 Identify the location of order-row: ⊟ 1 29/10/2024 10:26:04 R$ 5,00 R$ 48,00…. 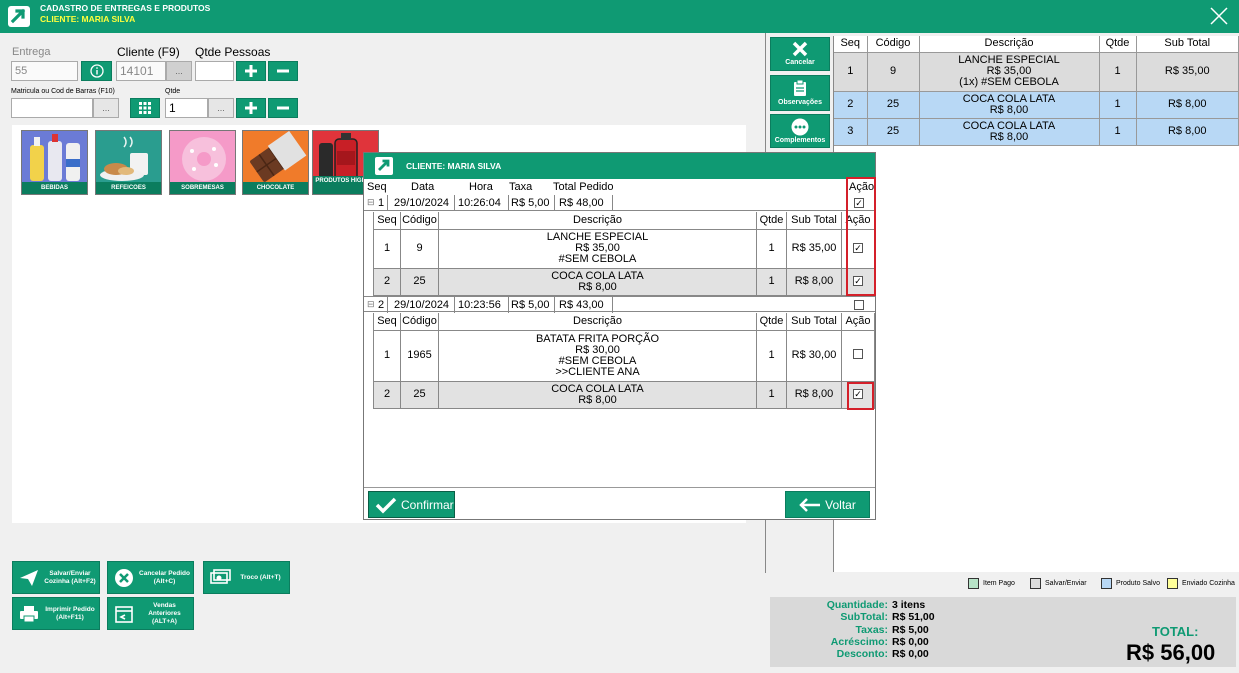
(619, 203).